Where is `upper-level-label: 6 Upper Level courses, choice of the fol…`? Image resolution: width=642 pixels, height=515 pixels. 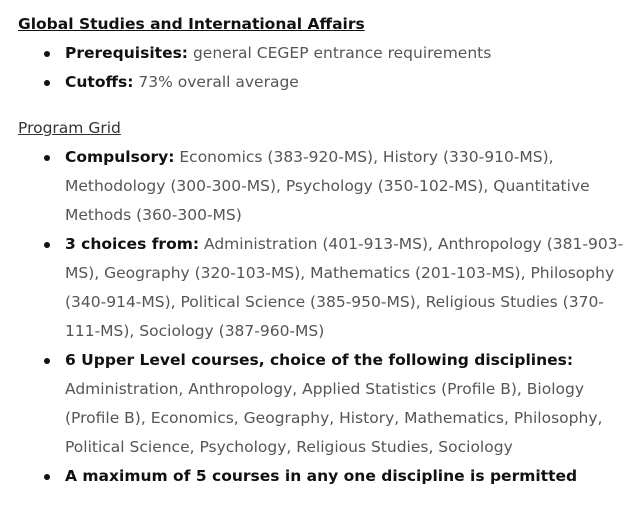 upper-level-label: 6 Upper Level courses, choice of the fol… is located at coordinates (319, 360).